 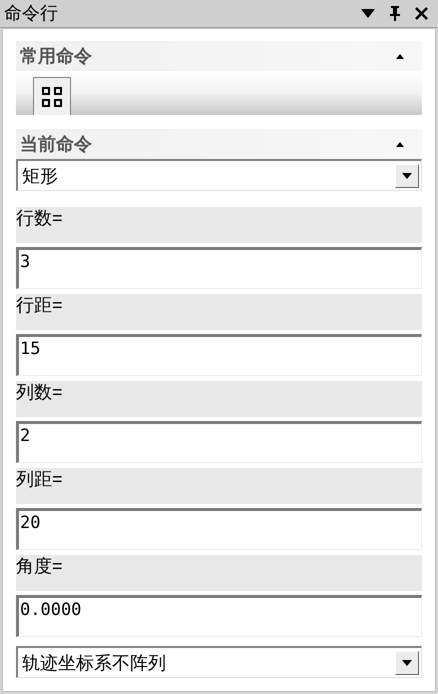 I want to click on section-title: 当前命令, so click(x=56, y=144).